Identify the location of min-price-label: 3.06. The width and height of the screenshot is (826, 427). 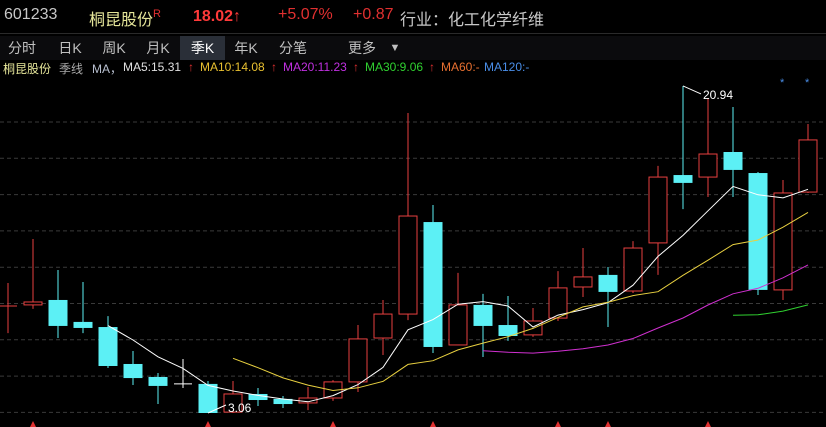
(240, 408).